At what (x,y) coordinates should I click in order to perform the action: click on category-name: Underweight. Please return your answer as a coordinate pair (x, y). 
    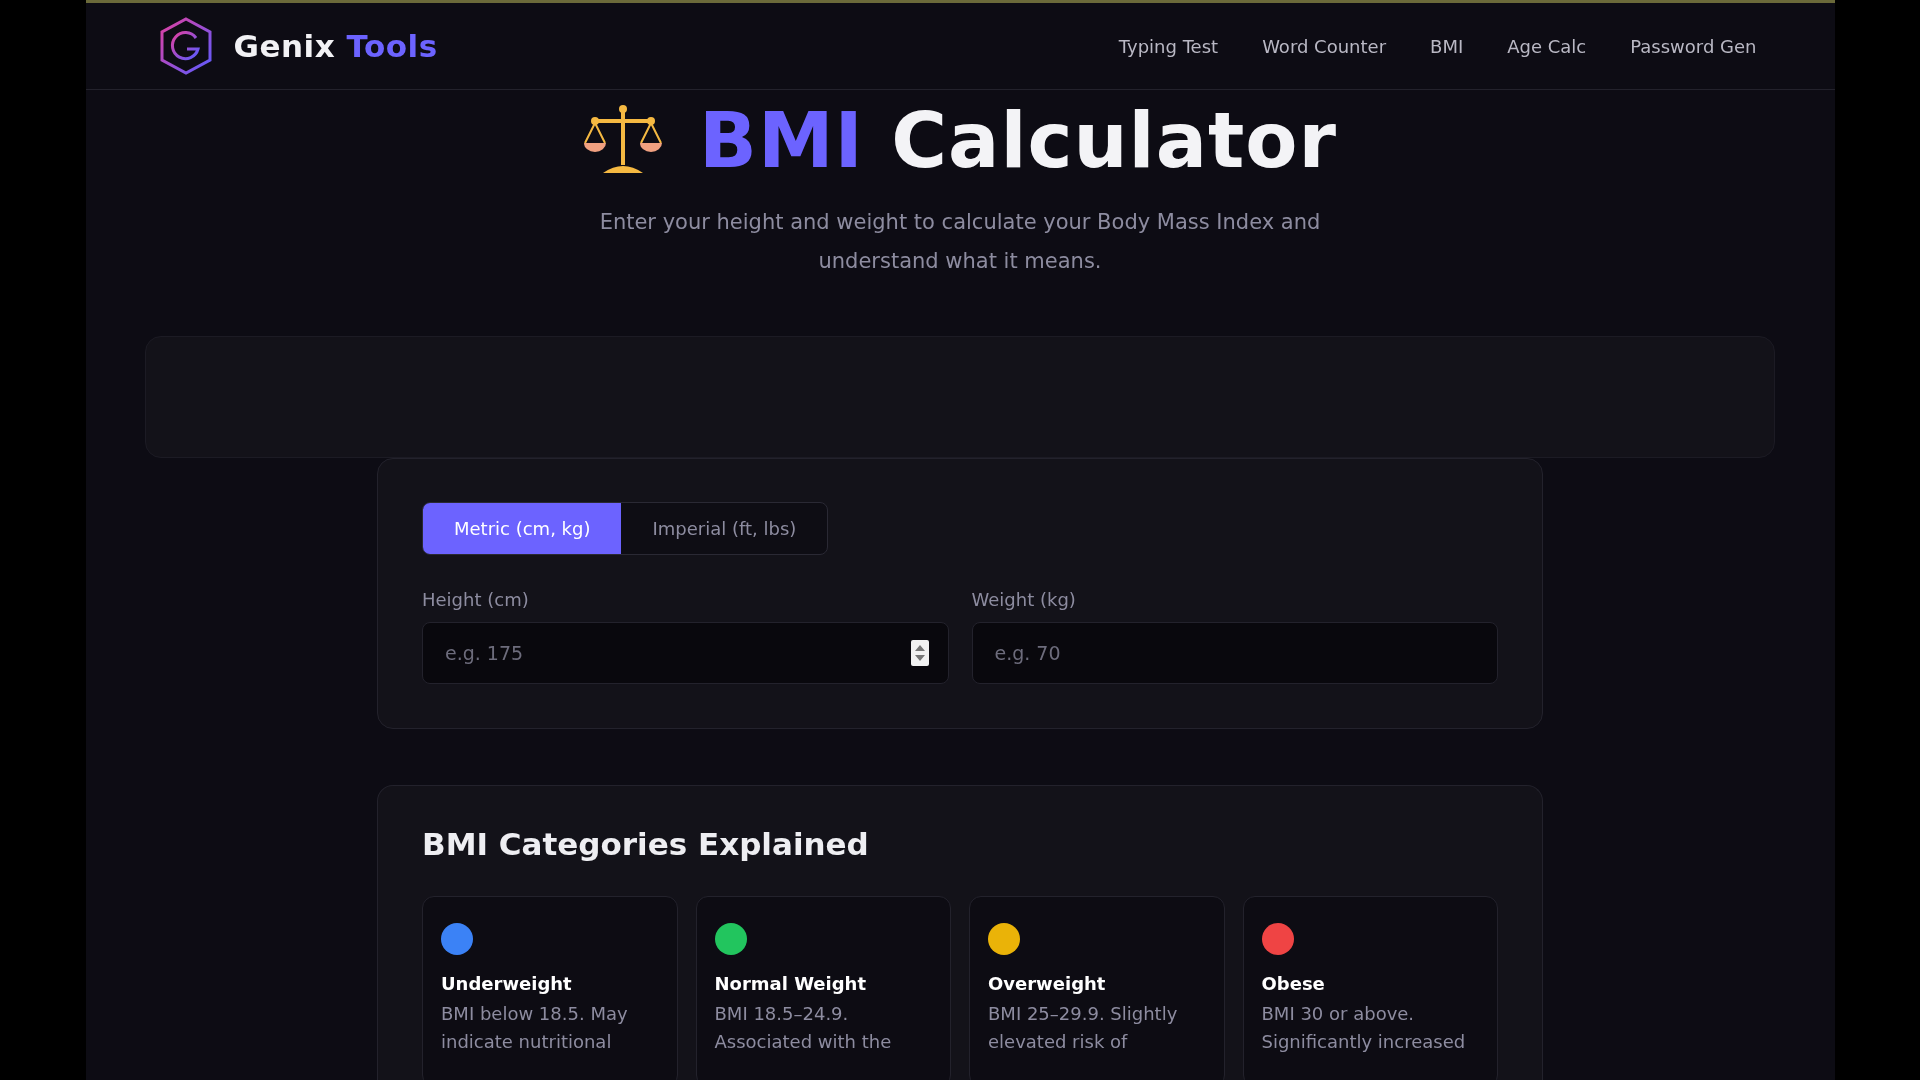
    Looking at the image, I should click on (506, 983).